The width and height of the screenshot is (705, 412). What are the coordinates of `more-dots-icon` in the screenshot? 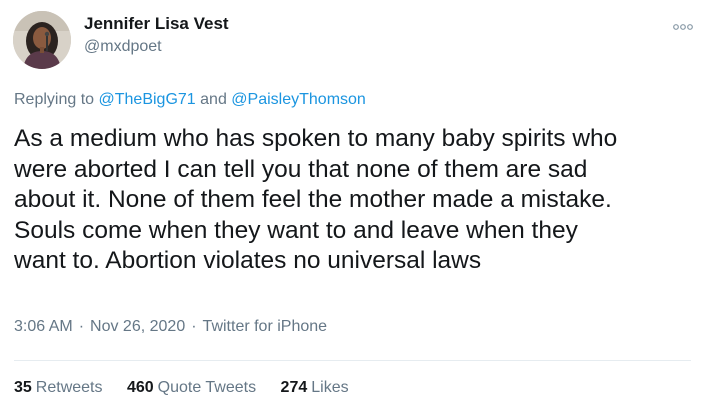 It's located at (683, 26).